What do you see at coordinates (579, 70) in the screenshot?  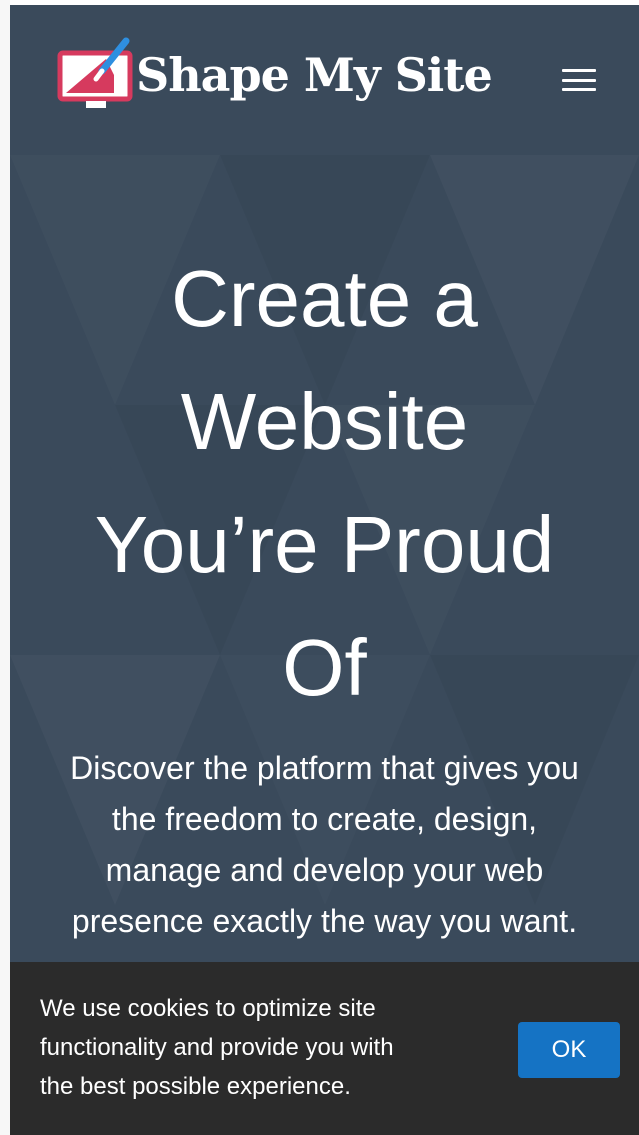 I see `menu-bar-top` at bounding box center [579, 70].